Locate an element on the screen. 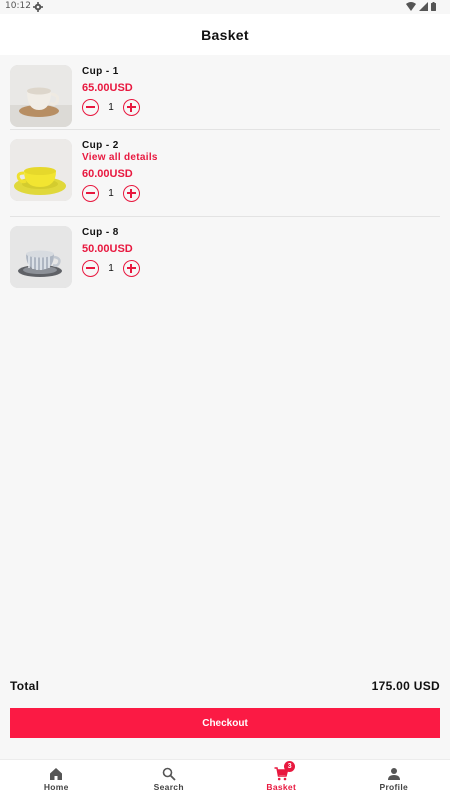  nav-label: Home is located at coordinates (56, 787).